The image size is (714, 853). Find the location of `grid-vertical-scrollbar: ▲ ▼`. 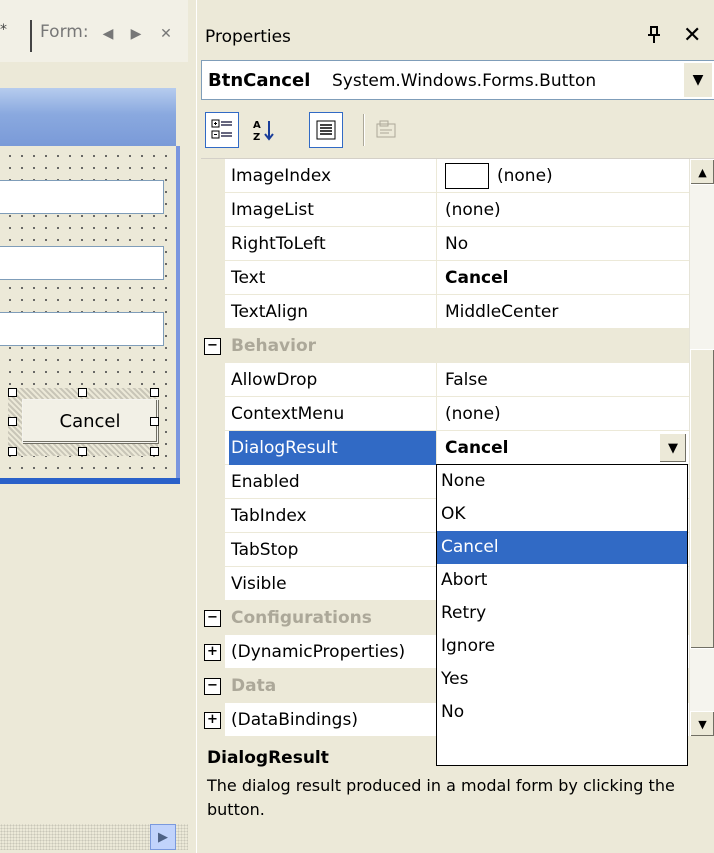

grid-vertical-scrollbar: ▲ ▼ is located at coordinates (701, 447).